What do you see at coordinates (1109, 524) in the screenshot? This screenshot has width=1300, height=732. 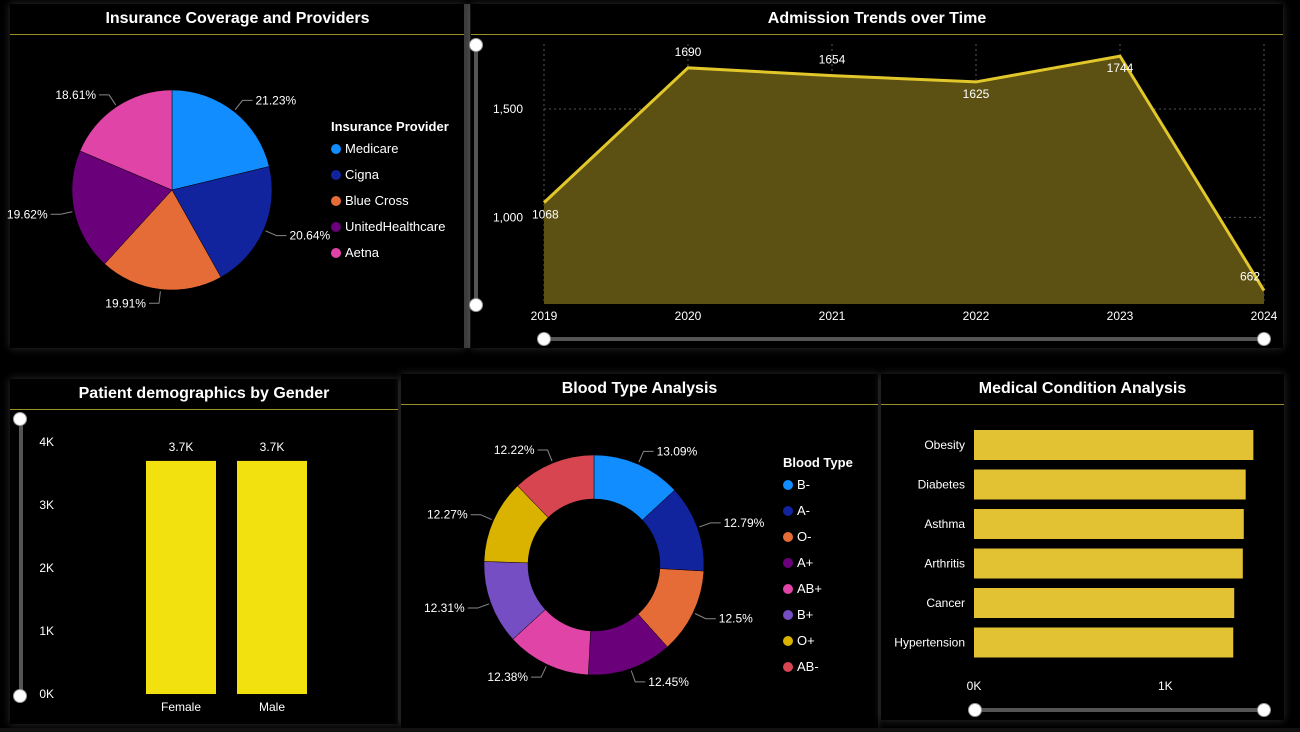 I see `bar-asthma` at bounding box center [1109, 524].